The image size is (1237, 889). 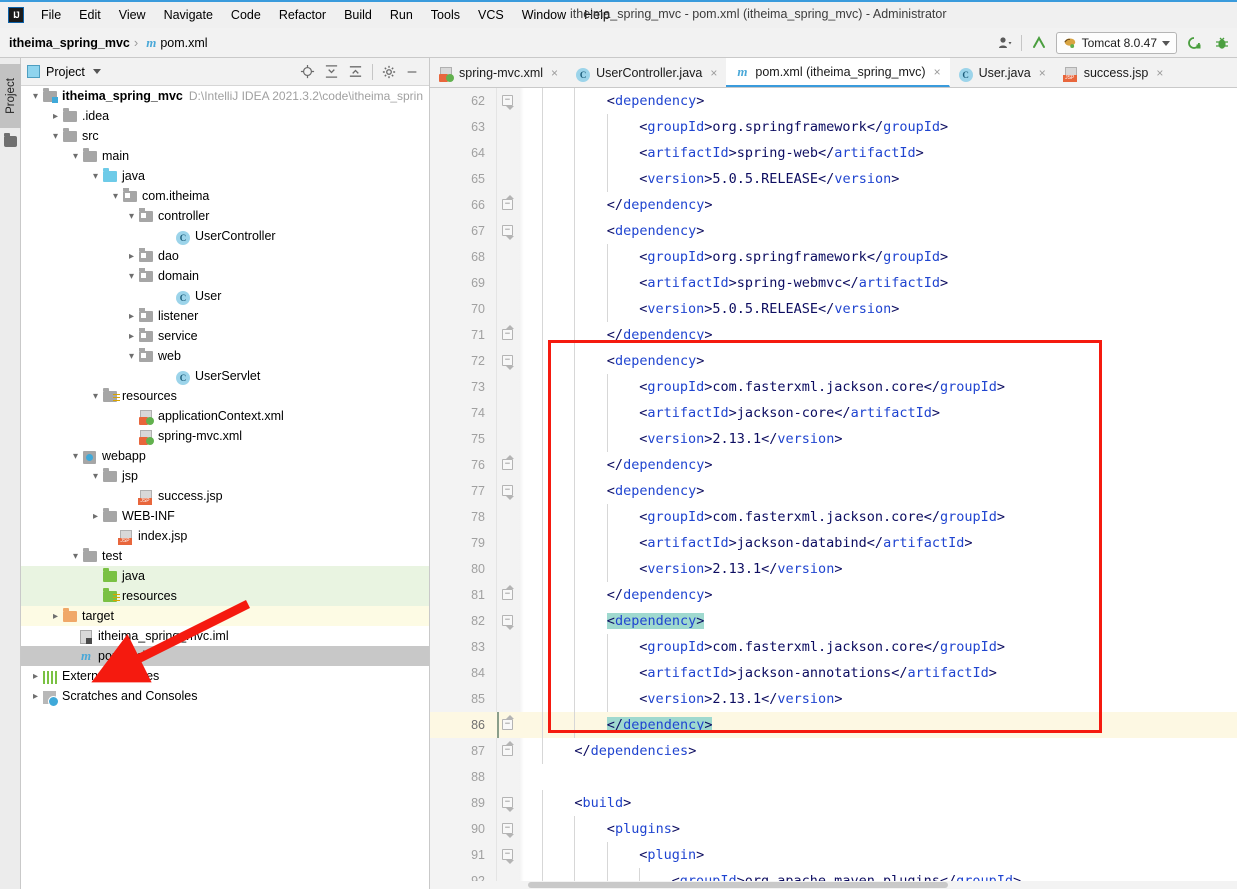 I want to click on update-project-icon, so click(x=1039, y=43).